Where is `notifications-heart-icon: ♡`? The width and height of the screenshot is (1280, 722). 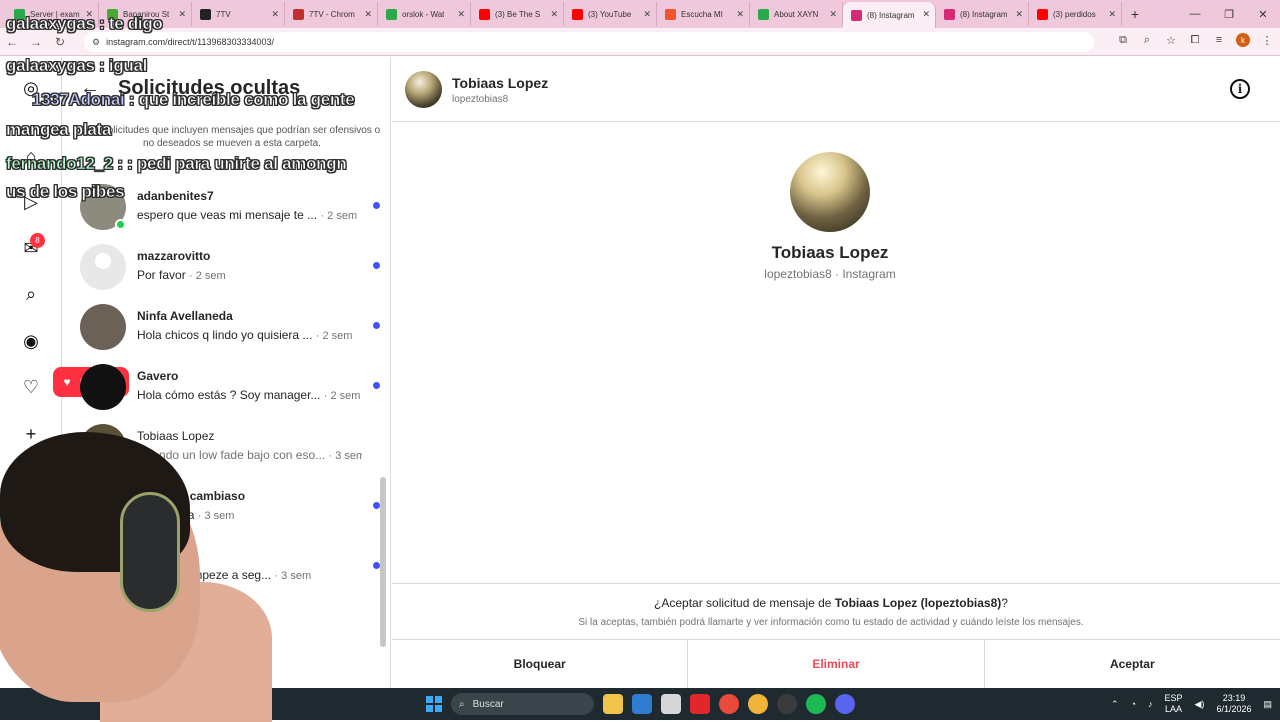 notifications-heart-icon: ♡ is located at coordinates (31, 387).